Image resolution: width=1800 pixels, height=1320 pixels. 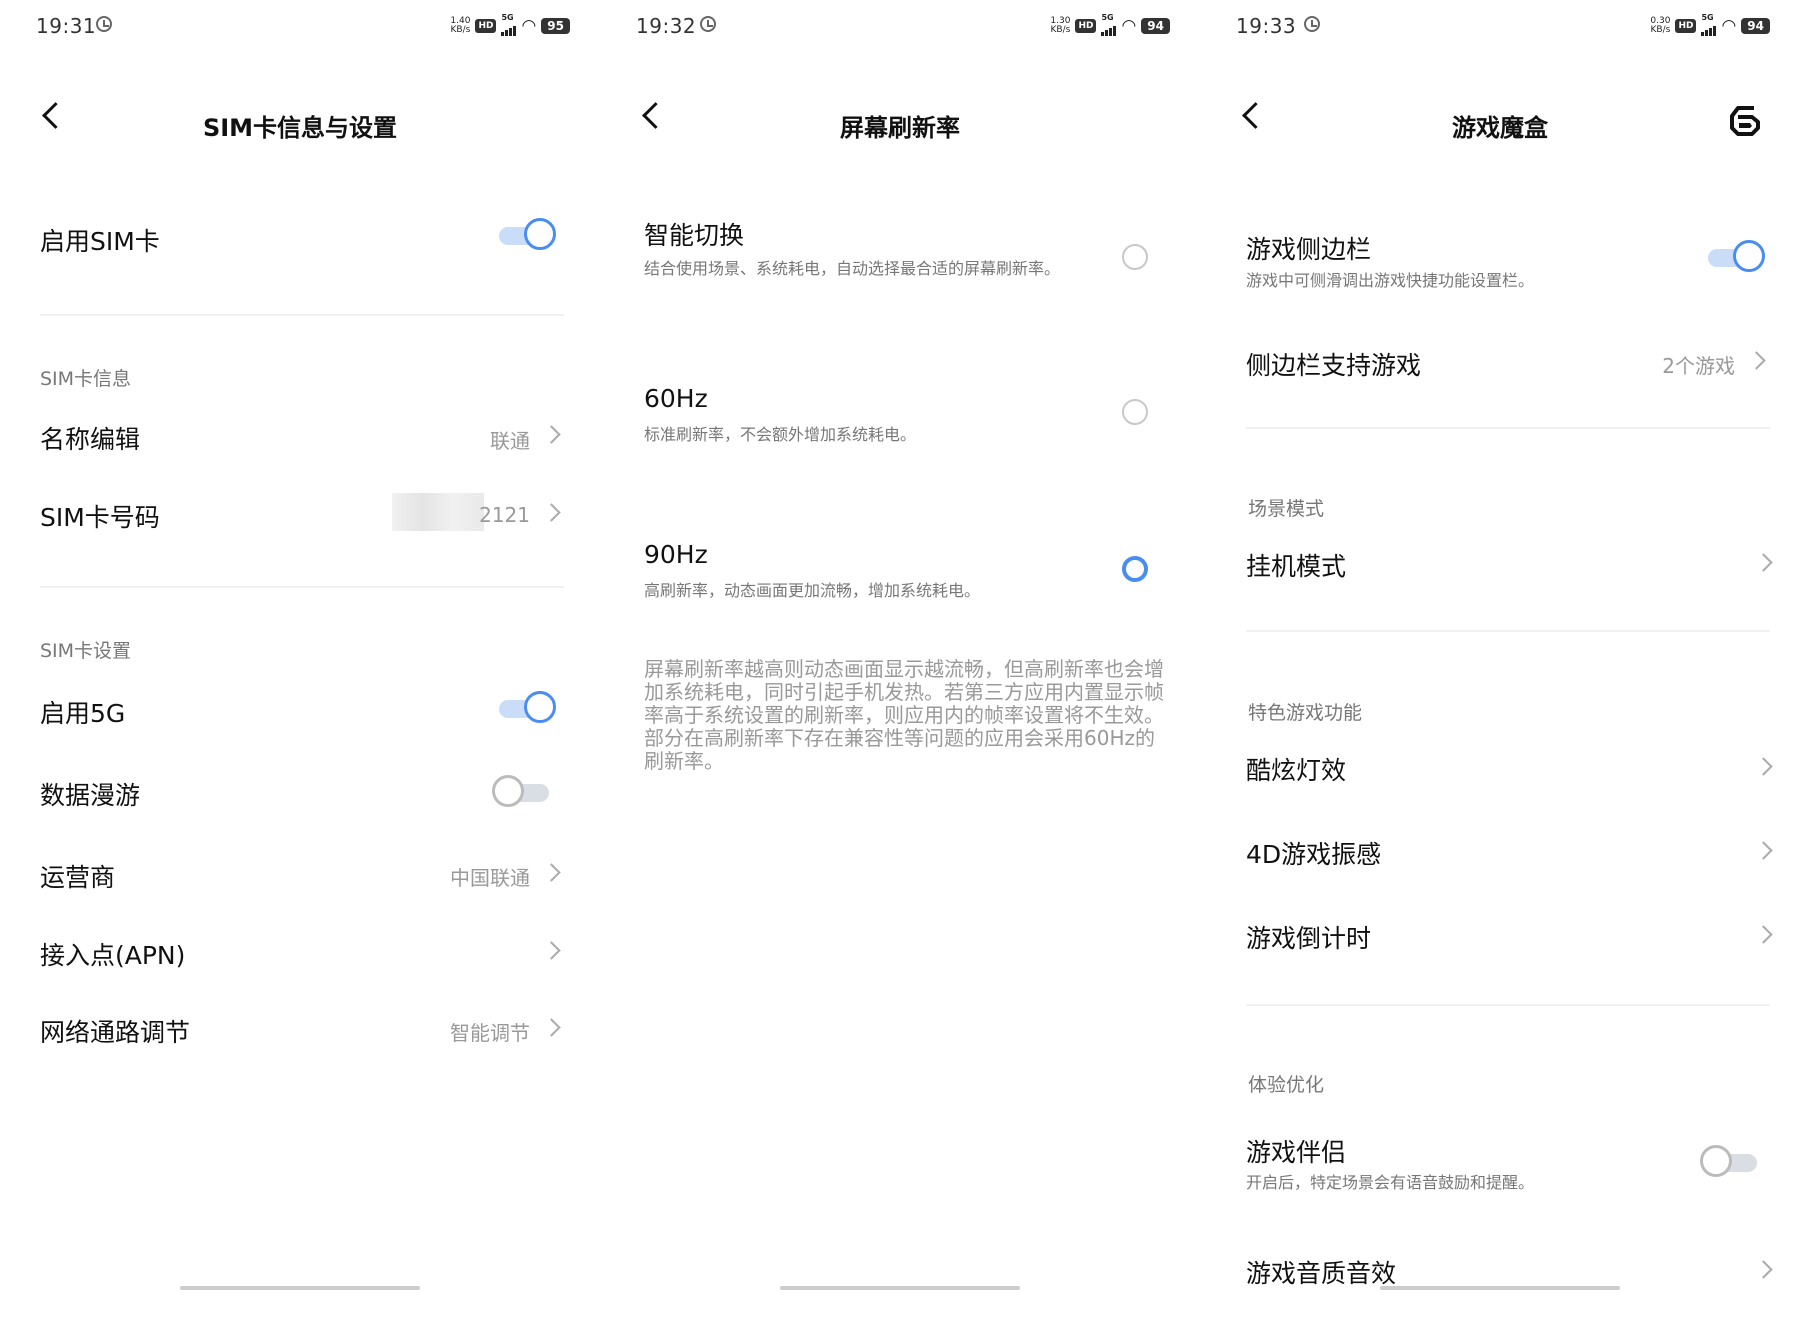 I want to click on option-90hz-desc: 高刷新率，动态画面更加流畅，增加系统耗电。, so click(x=812, y=590).